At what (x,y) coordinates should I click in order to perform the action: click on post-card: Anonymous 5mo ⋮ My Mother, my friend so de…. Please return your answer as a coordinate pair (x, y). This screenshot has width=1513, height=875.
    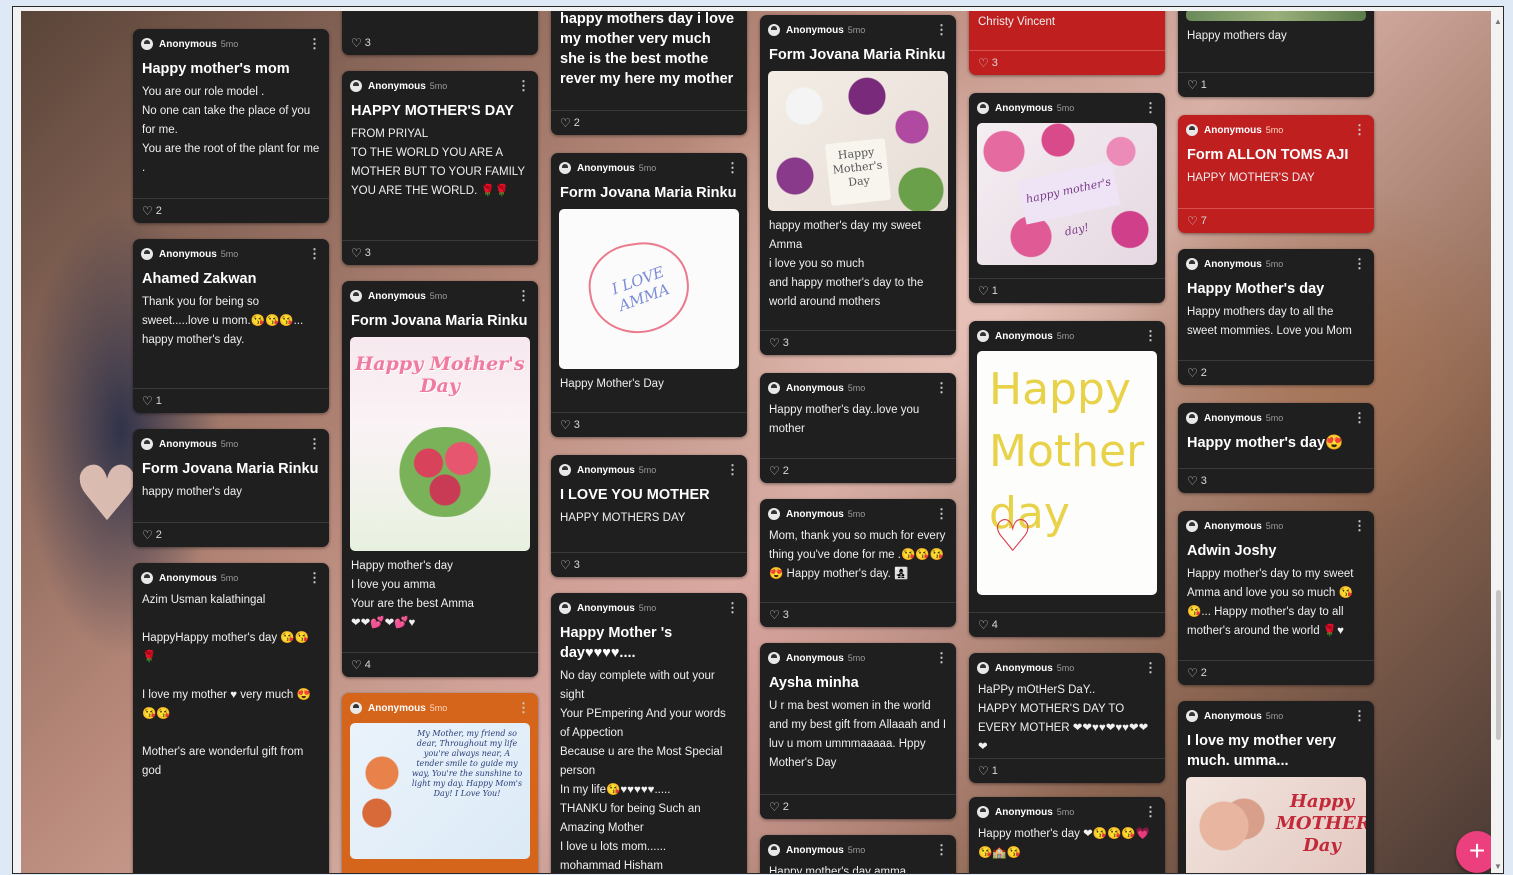
    Looking at the image, I should click on (440, 783).